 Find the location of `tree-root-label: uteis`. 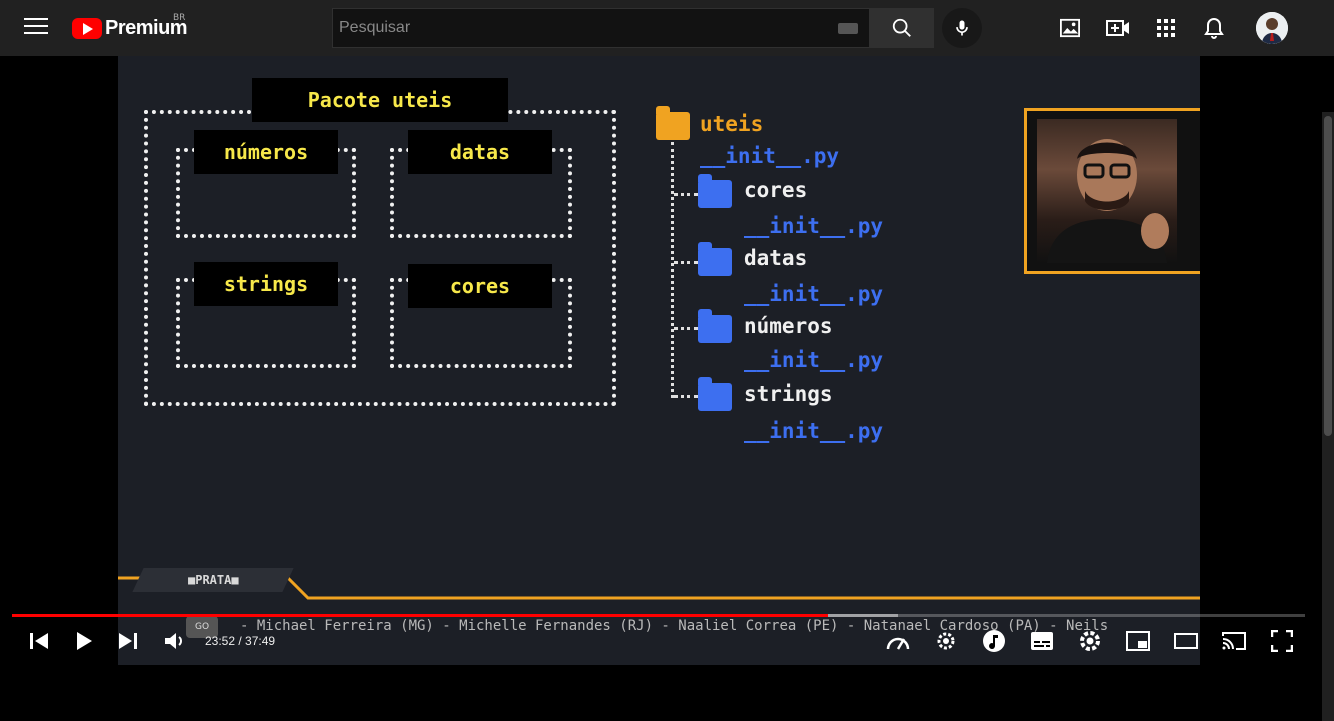

tree-root-label: uteis is located at coordinates (732, 124).